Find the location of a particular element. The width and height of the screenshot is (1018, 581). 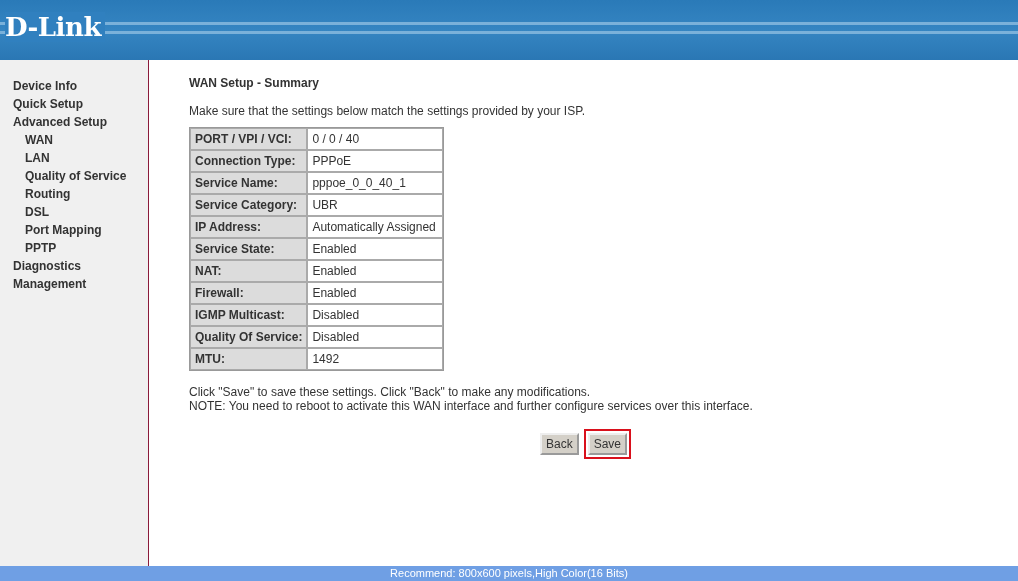

sidebar-link: LAN is located at coordinates (37, 158).